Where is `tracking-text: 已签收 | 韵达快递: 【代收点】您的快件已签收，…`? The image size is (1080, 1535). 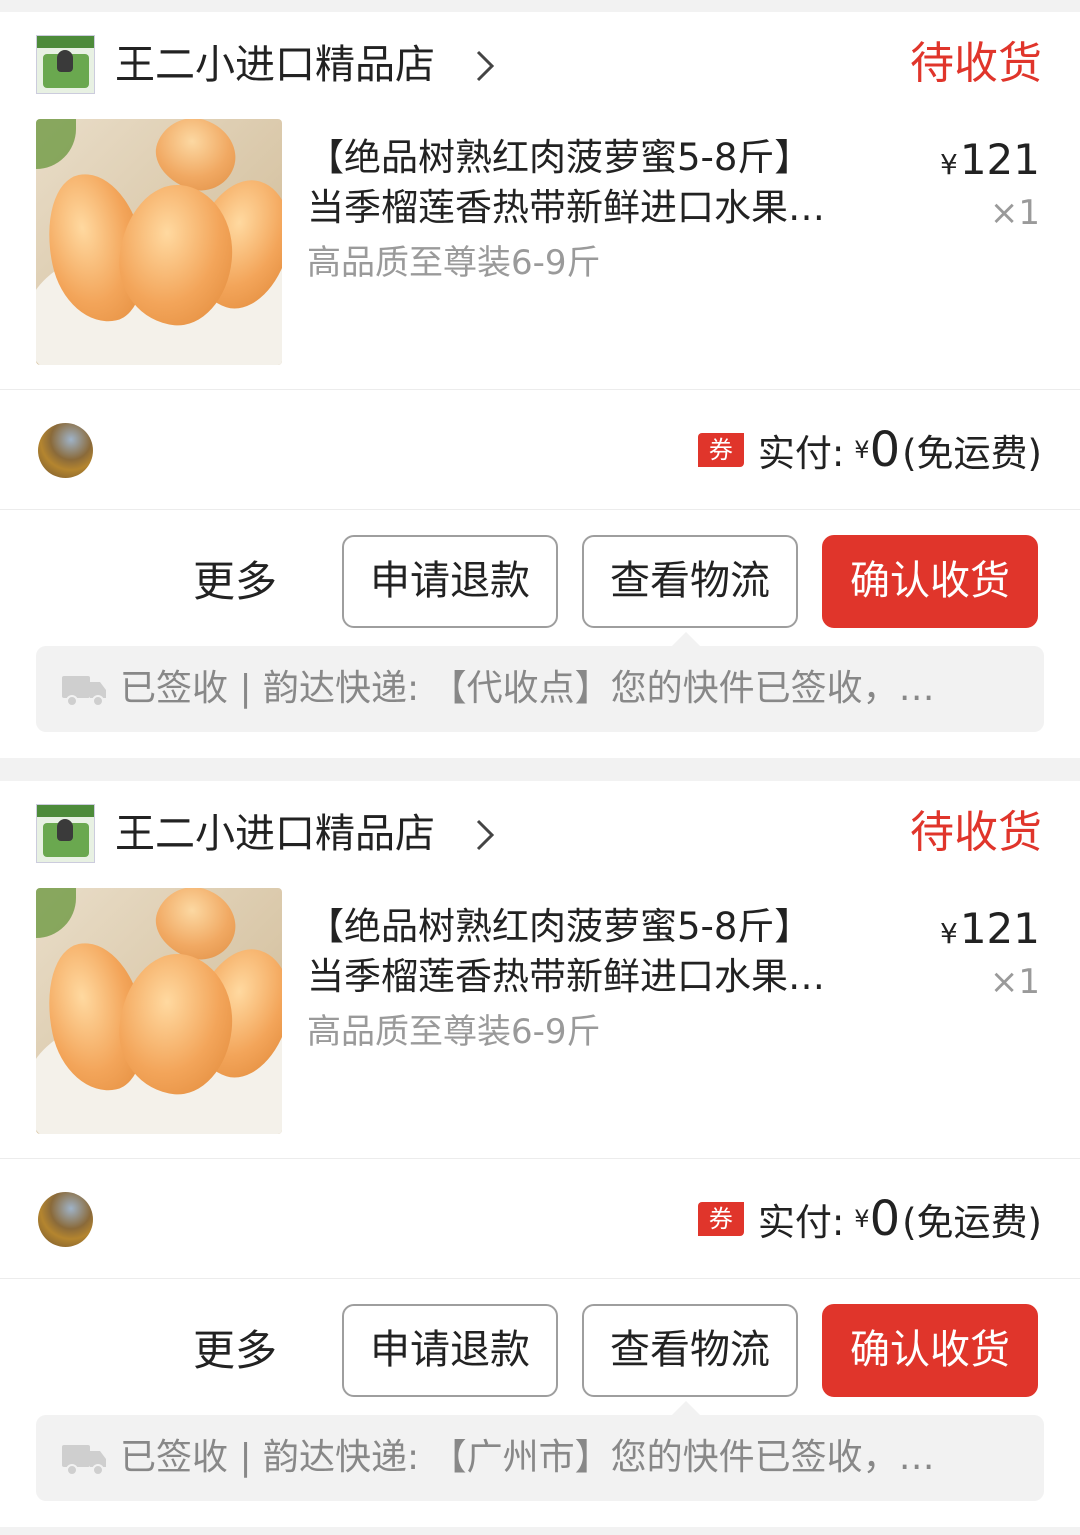
tracking-text: 已签收 | 韵达快递: 【代收点】您的快件已签收，… is located at coordinates (527, 688).